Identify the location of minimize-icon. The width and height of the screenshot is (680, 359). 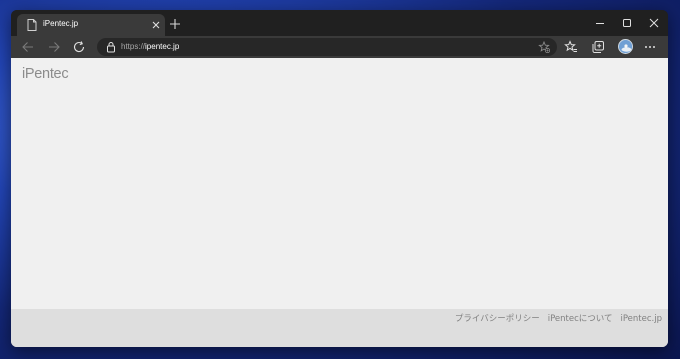
(600, 23).